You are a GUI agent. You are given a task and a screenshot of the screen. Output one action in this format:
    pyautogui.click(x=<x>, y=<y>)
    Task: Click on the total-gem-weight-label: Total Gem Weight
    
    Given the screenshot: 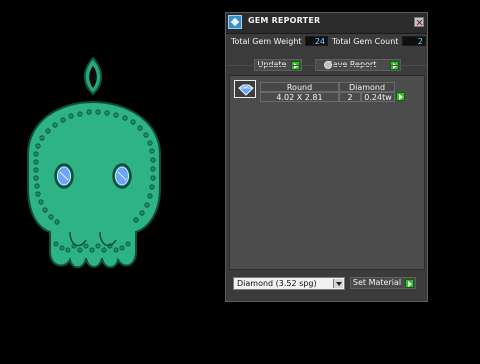 What is the action you would take?
    pyautogui.click(x=266, y=41)
    